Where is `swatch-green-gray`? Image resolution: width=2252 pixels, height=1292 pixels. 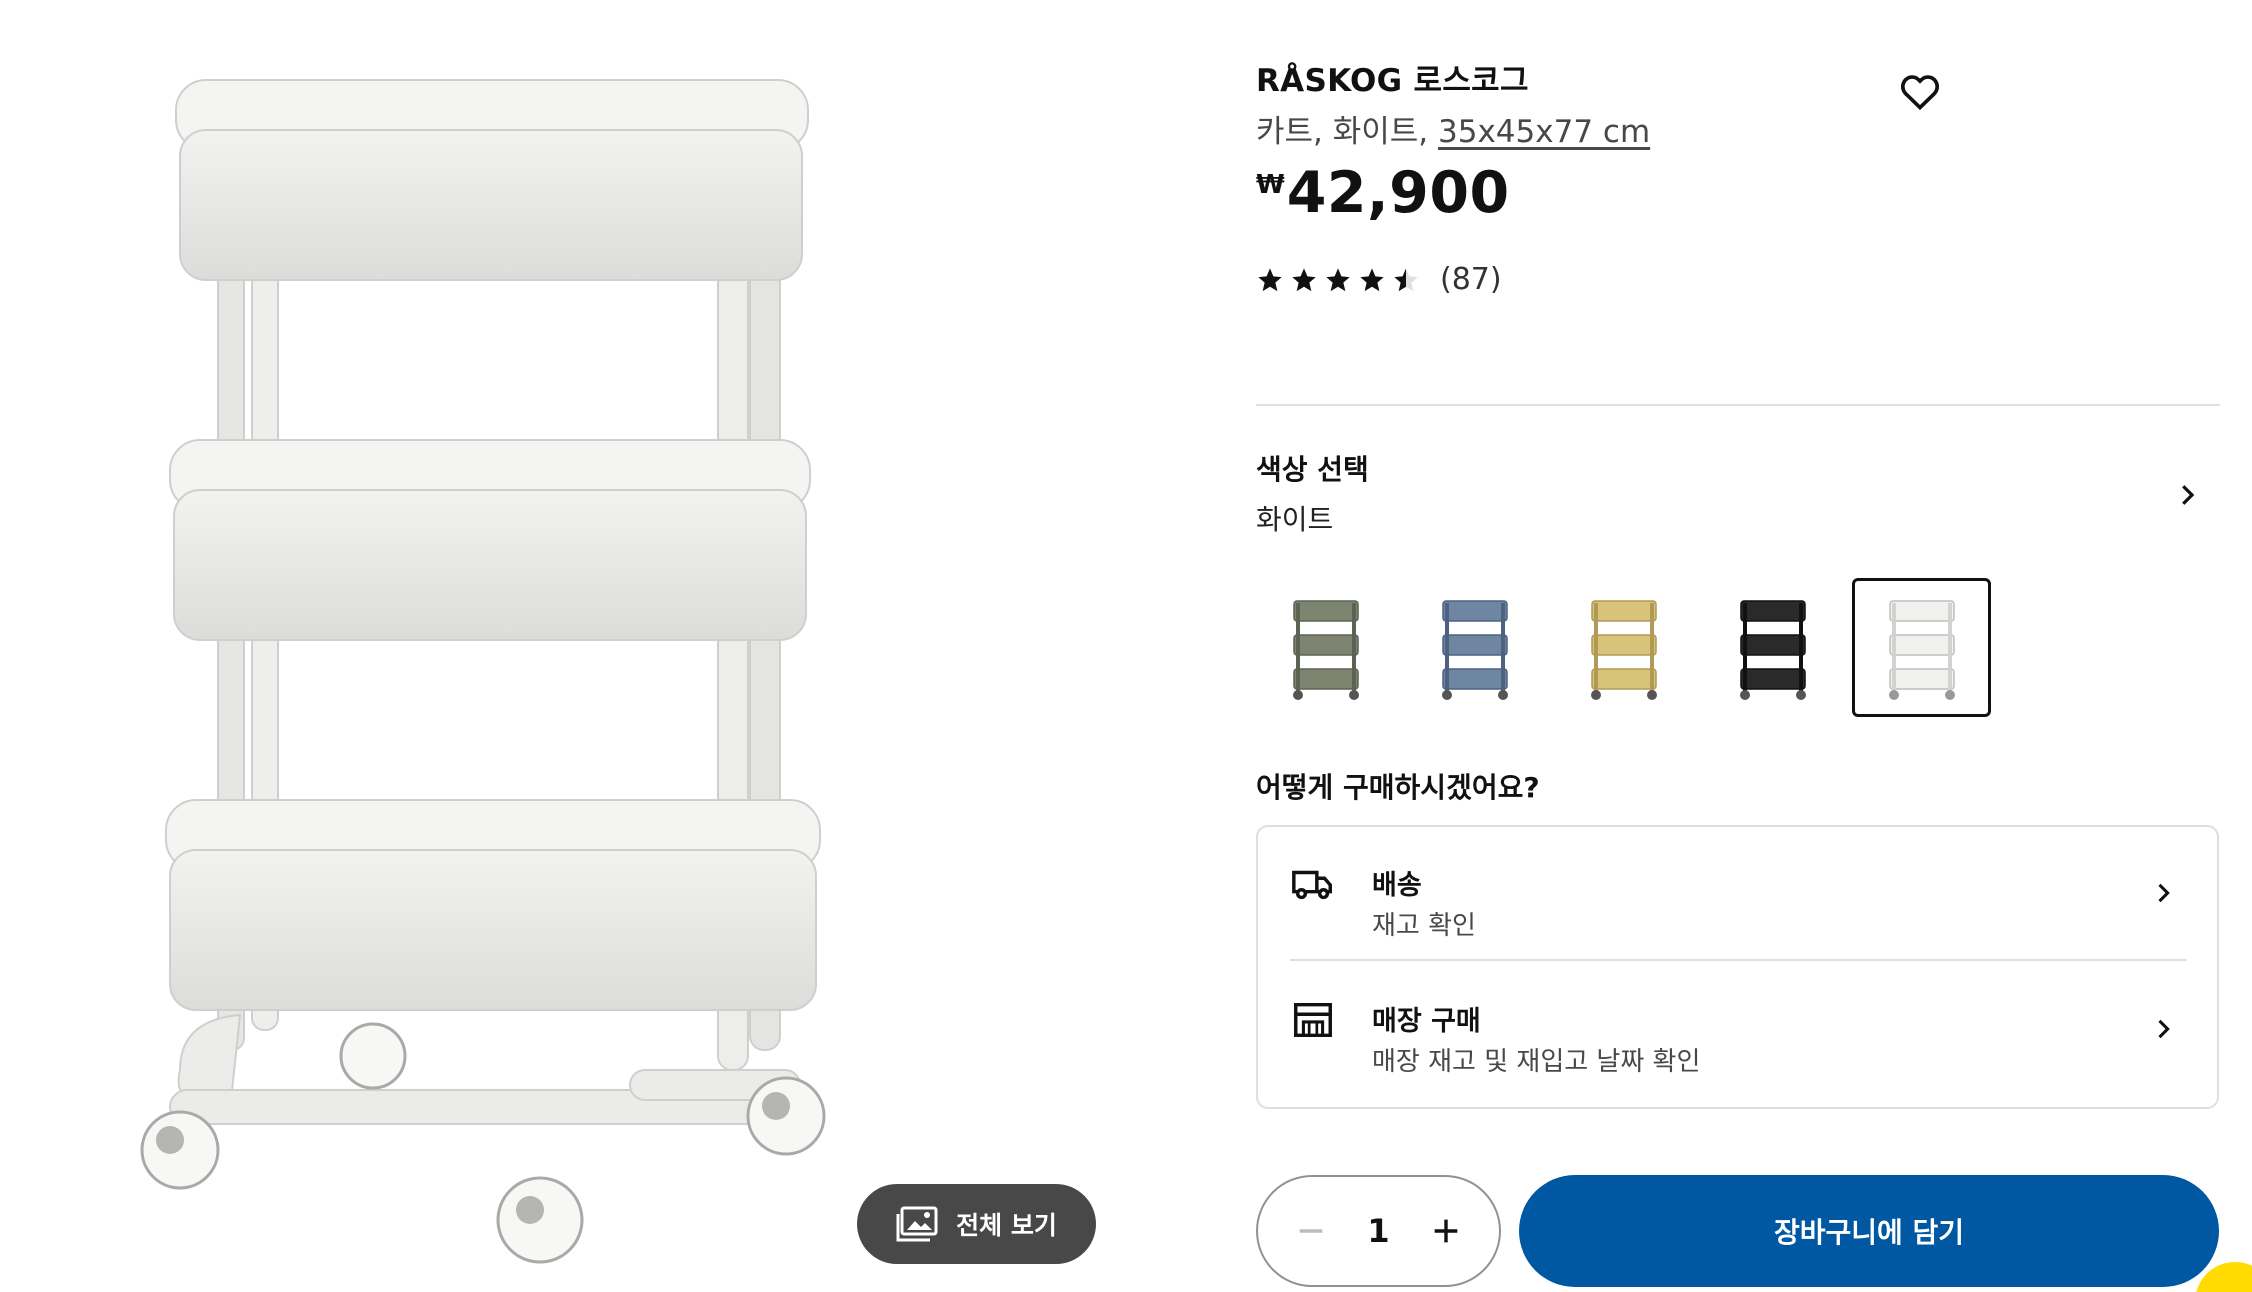 swatch-green-gray is located at coordinates (1325, 647).